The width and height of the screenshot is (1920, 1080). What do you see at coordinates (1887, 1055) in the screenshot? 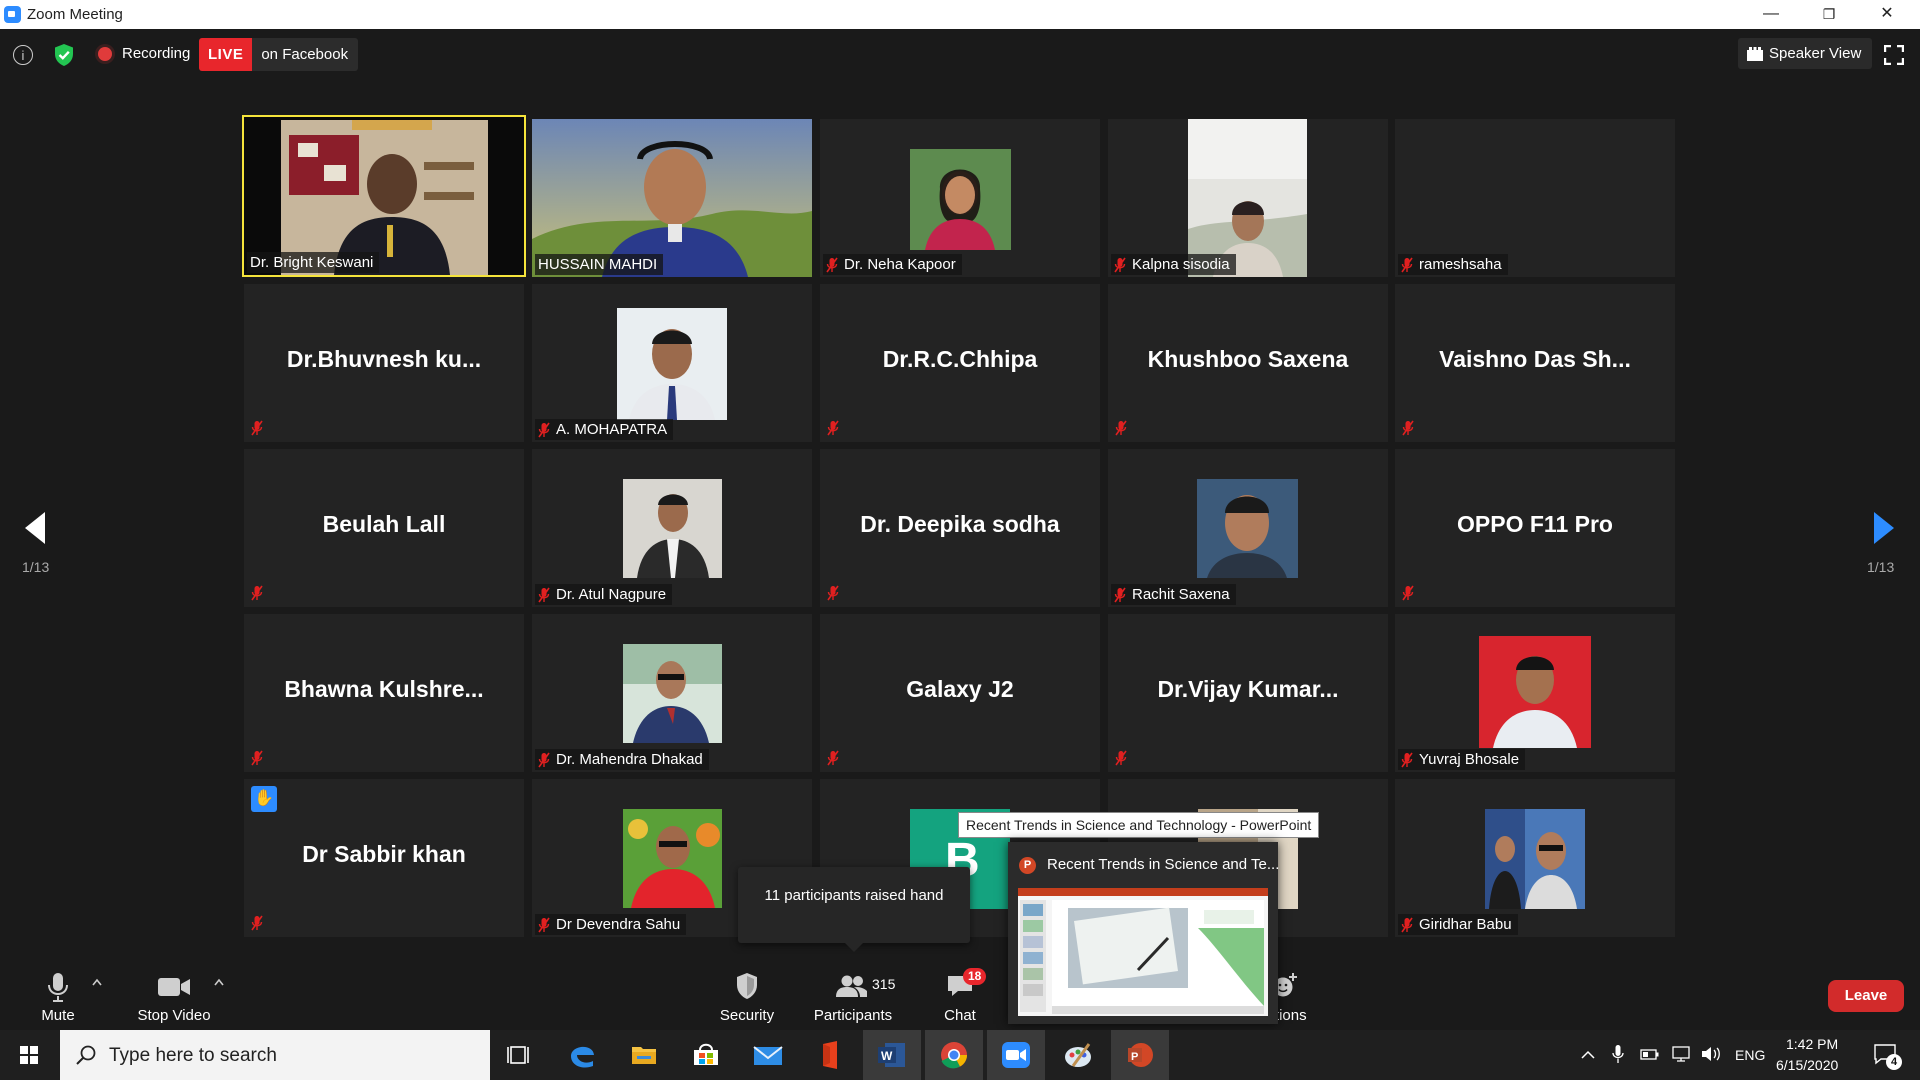
I see `action-center-button: 4` at bounding box center [1887, 1055].